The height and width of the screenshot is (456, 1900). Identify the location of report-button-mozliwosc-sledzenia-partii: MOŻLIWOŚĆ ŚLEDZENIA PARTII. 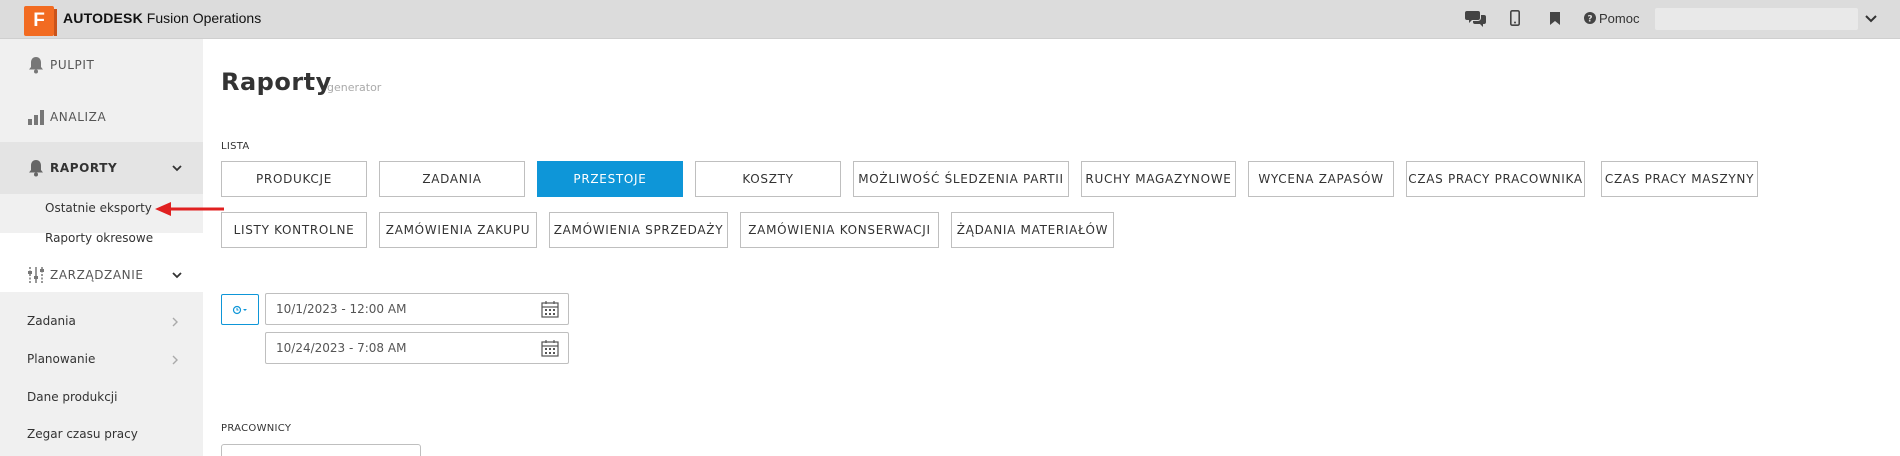
(961, 179).